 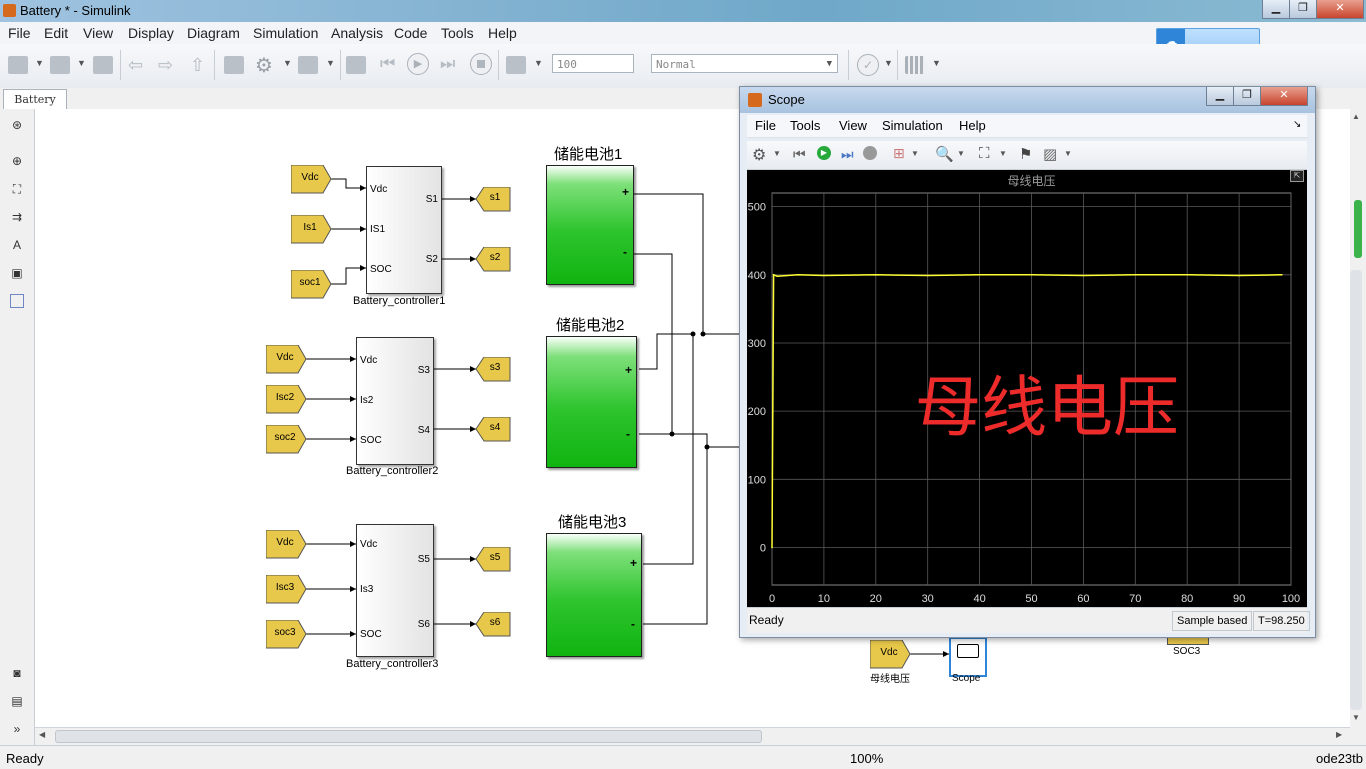 I want to click on build-dropdown-icon: ▼, so click(x=936, y=63).